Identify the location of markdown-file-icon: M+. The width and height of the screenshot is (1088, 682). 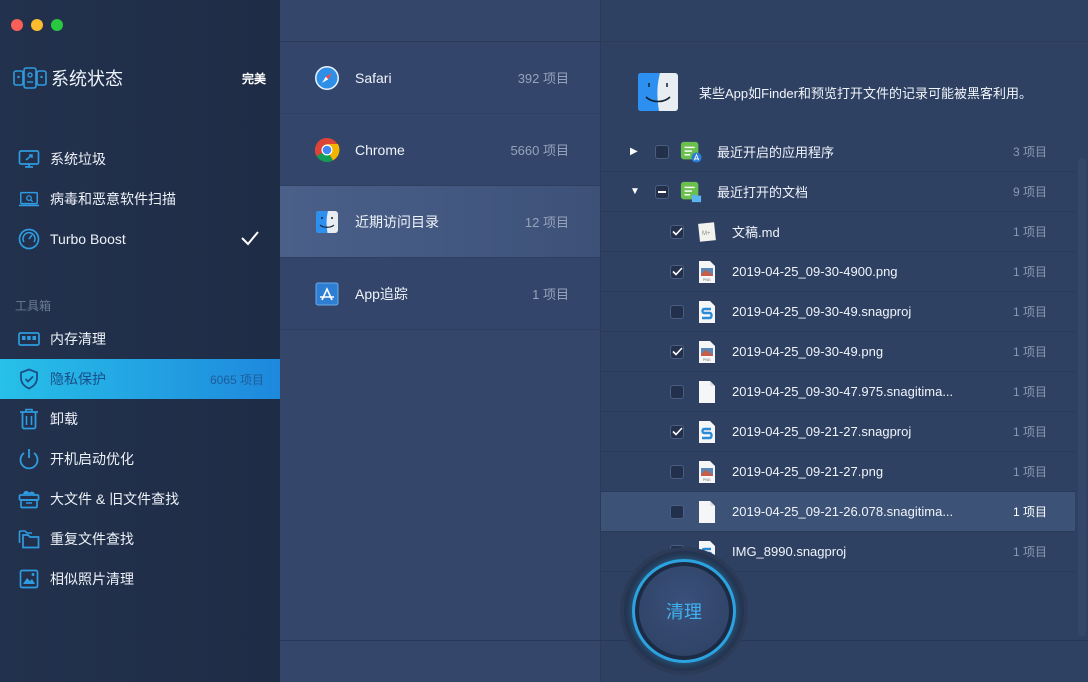
(707, 232).